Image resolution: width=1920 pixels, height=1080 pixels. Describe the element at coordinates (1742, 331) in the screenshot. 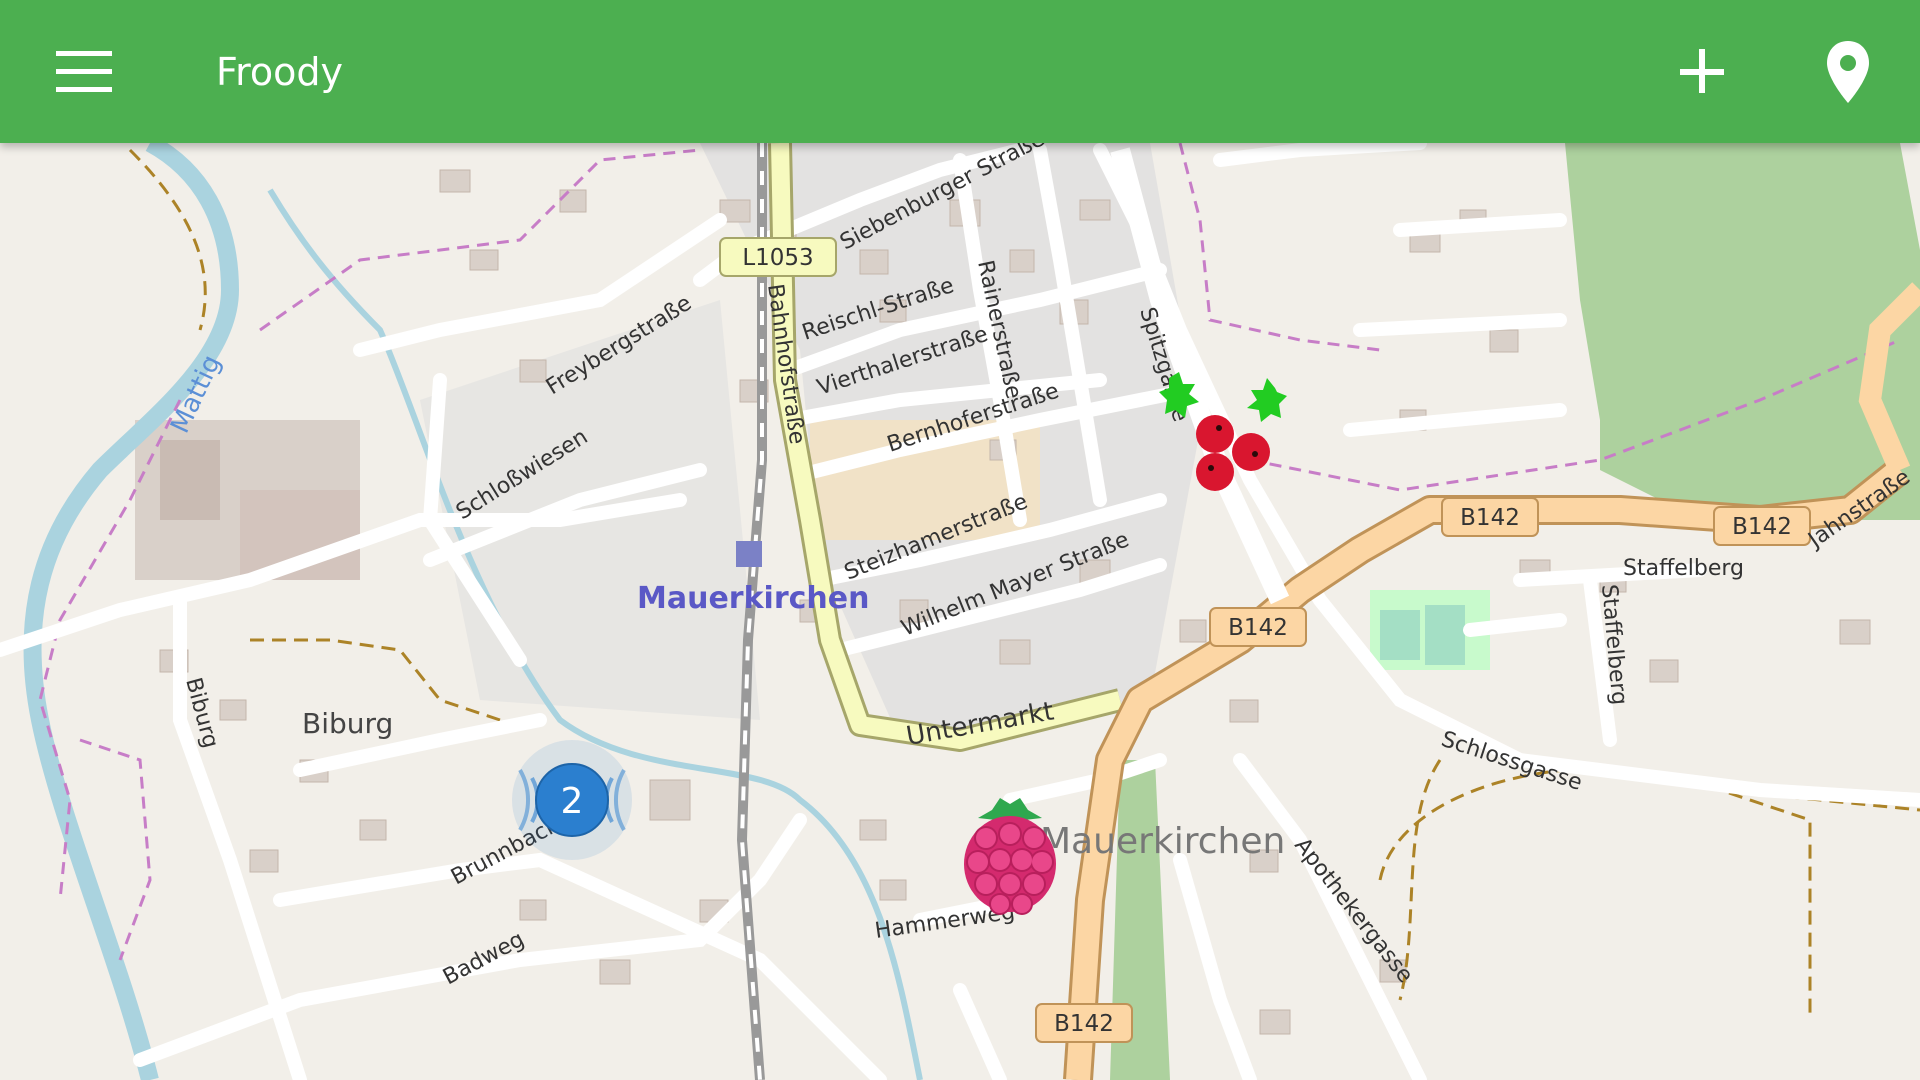

I see `forest-area` at that location.